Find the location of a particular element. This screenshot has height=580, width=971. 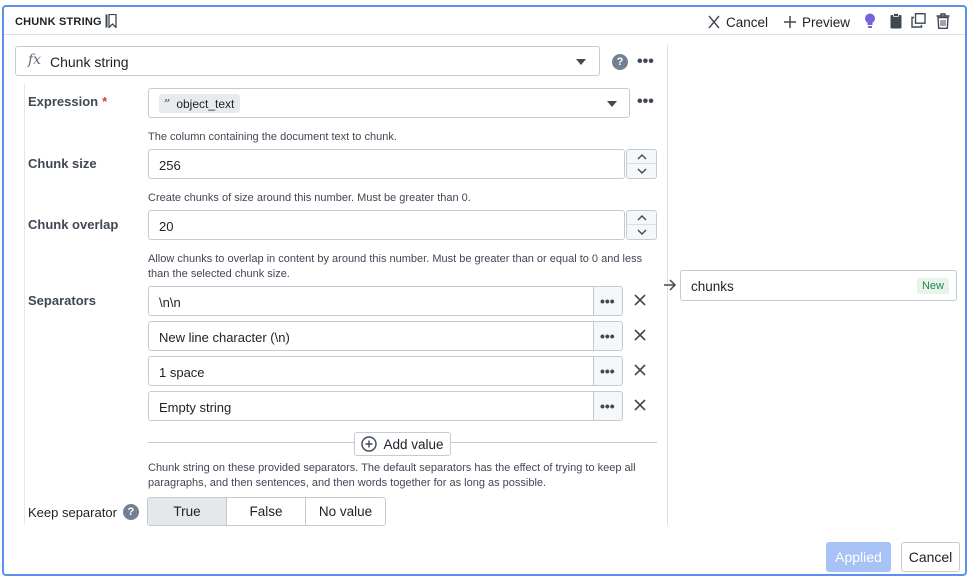

function-select-value: Chunk string is located at coordinates (89, 62).